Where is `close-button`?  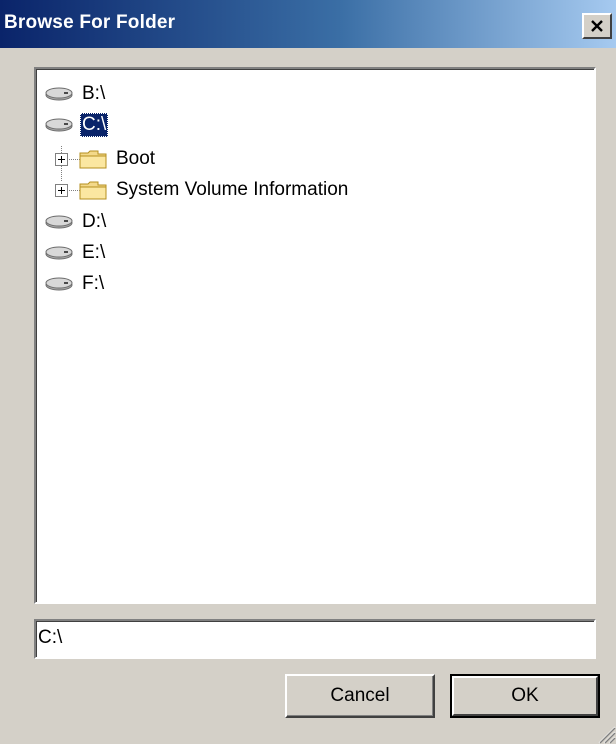 close-button is located at coordinates (597, 26).